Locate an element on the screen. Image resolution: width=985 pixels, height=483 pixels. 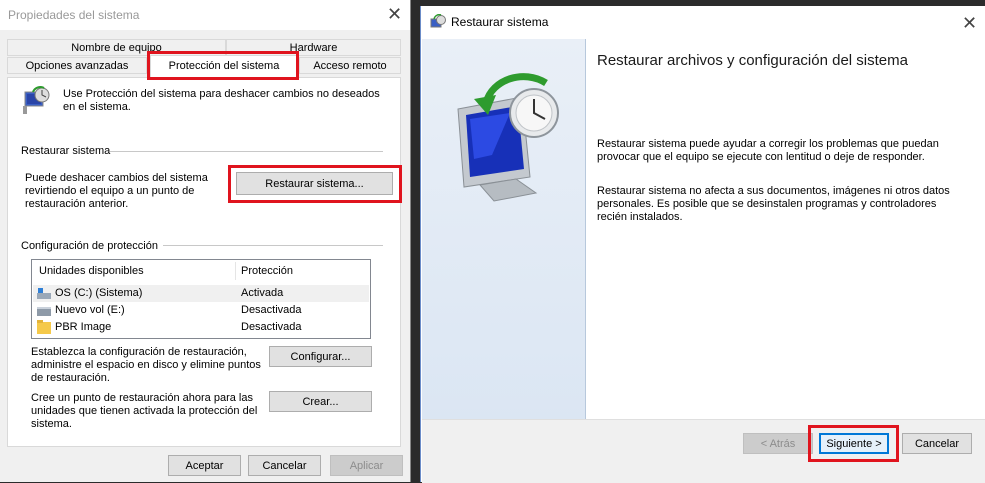
drive-name: Nuevo vol (E:) is located at coordinates (90, 310).